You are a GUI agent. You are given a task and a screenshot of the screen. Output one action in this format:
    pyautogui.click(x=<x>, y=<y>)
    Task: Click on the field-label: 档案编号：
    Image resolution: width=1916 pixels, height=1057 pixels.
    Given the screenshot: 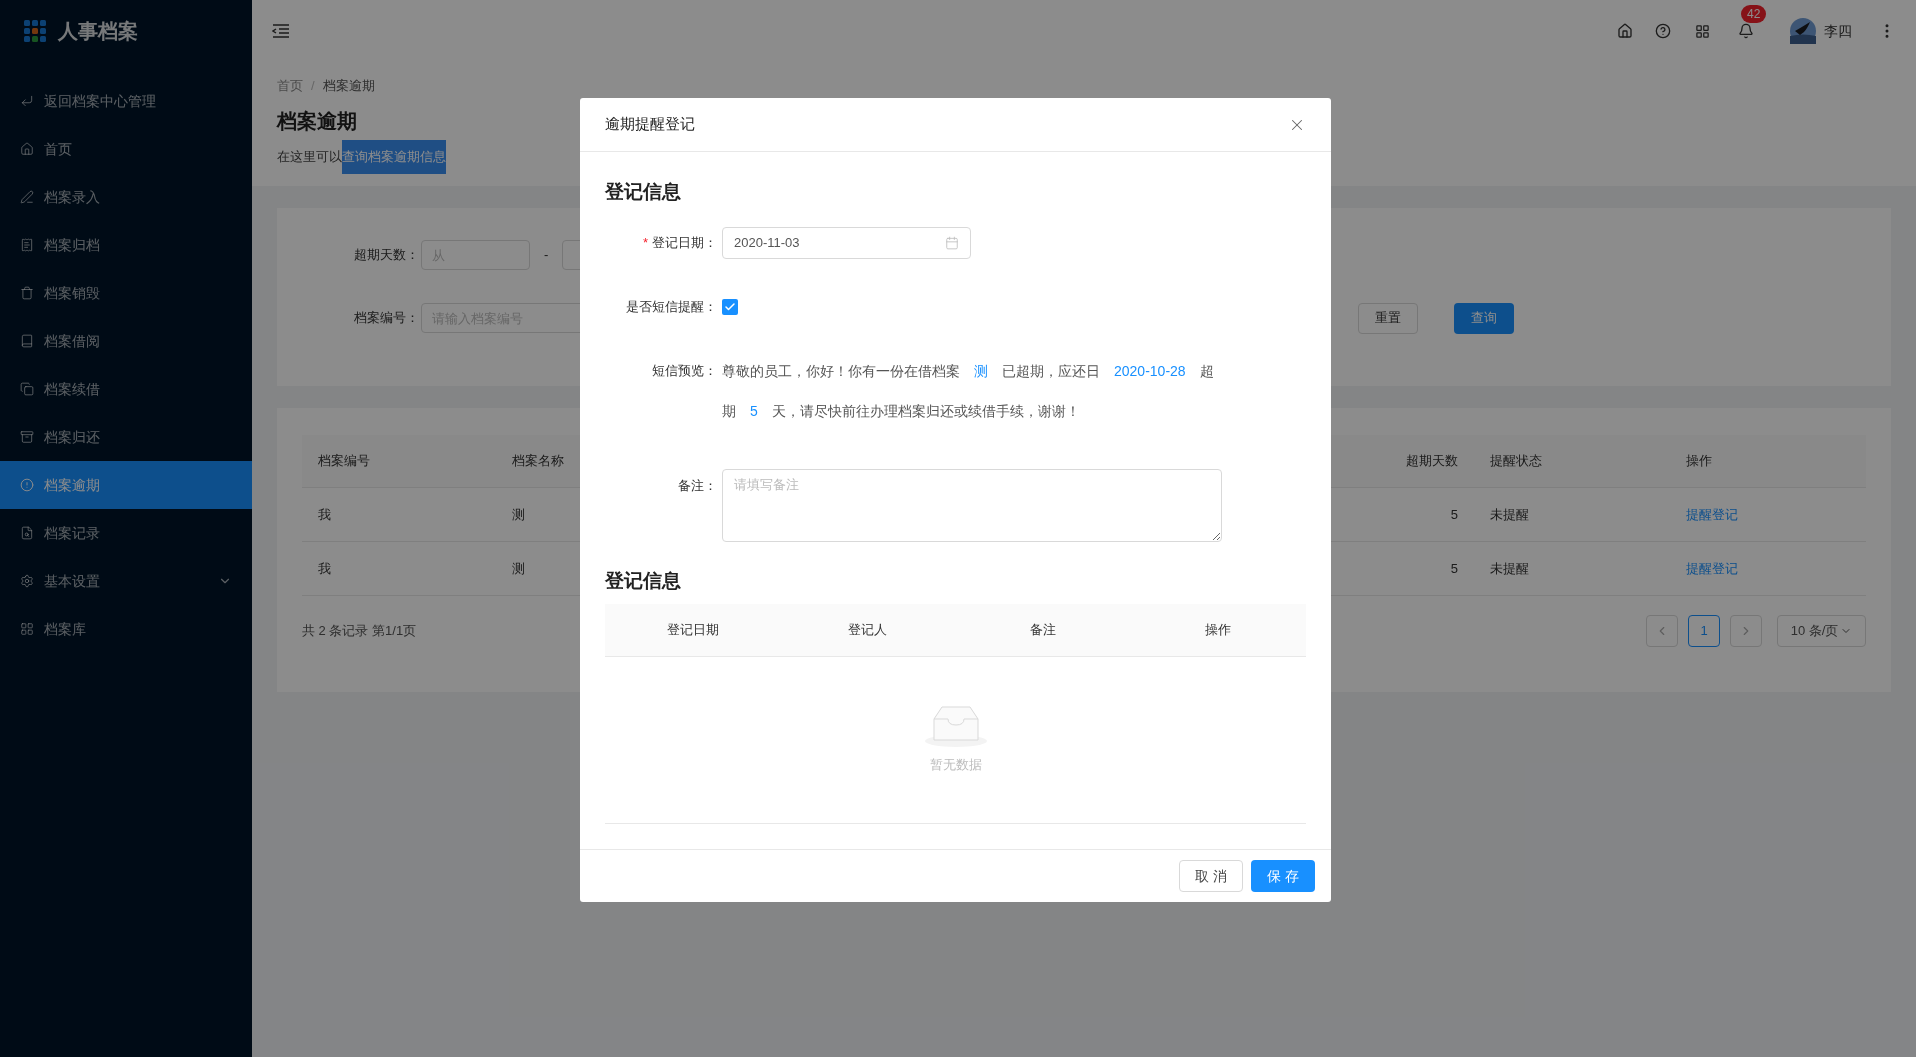 What is the action you would take?
    pyautogui.click(x=386, y=318)
    